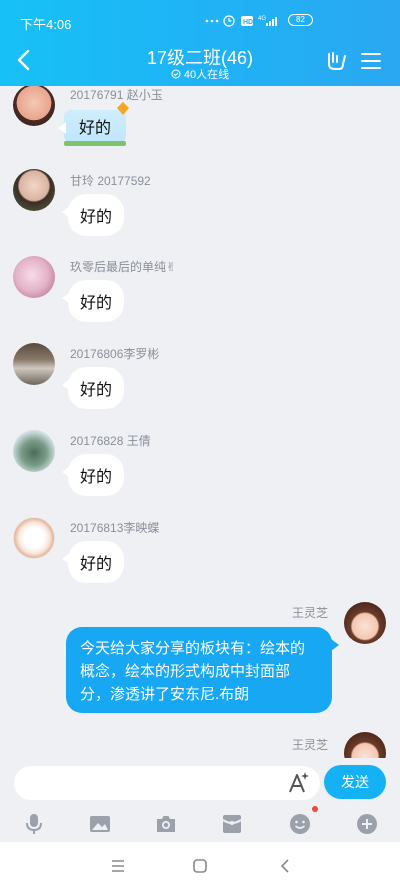  Describe the element at coordinates (298, 783) in the screenshot. I see `font-style-icon` at that location.